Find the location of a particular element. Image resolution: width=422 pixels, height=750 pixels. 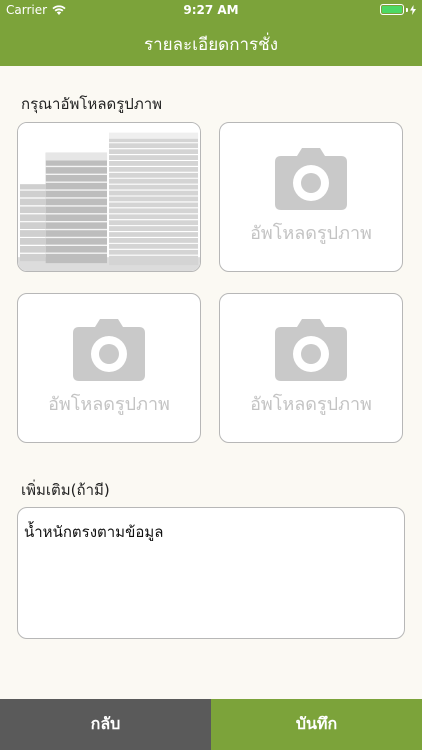

battery-icon is located at coordinates (398, 9).